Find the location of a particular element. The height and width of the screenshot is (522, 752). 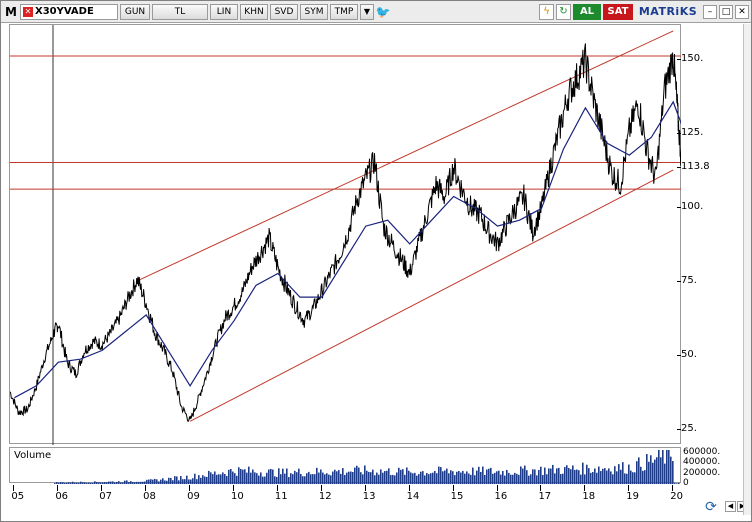

template-button: TMP is located at coordinates (344, 11).